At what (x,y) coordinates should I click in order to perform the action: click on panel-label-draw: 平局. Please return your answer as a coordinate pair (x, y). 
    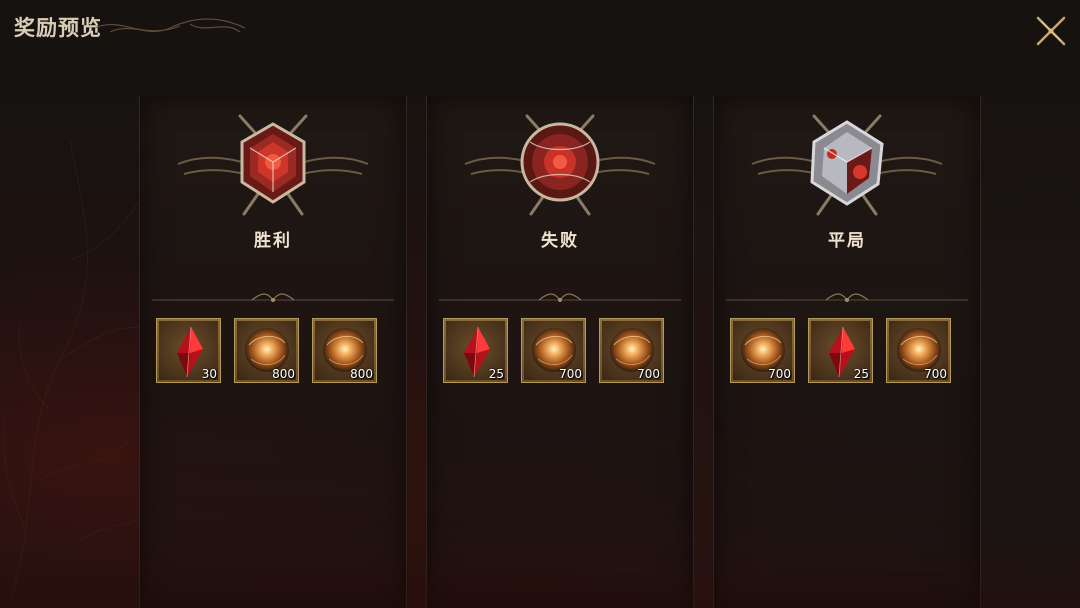
    Looking at the image, I should click on (847, 241).